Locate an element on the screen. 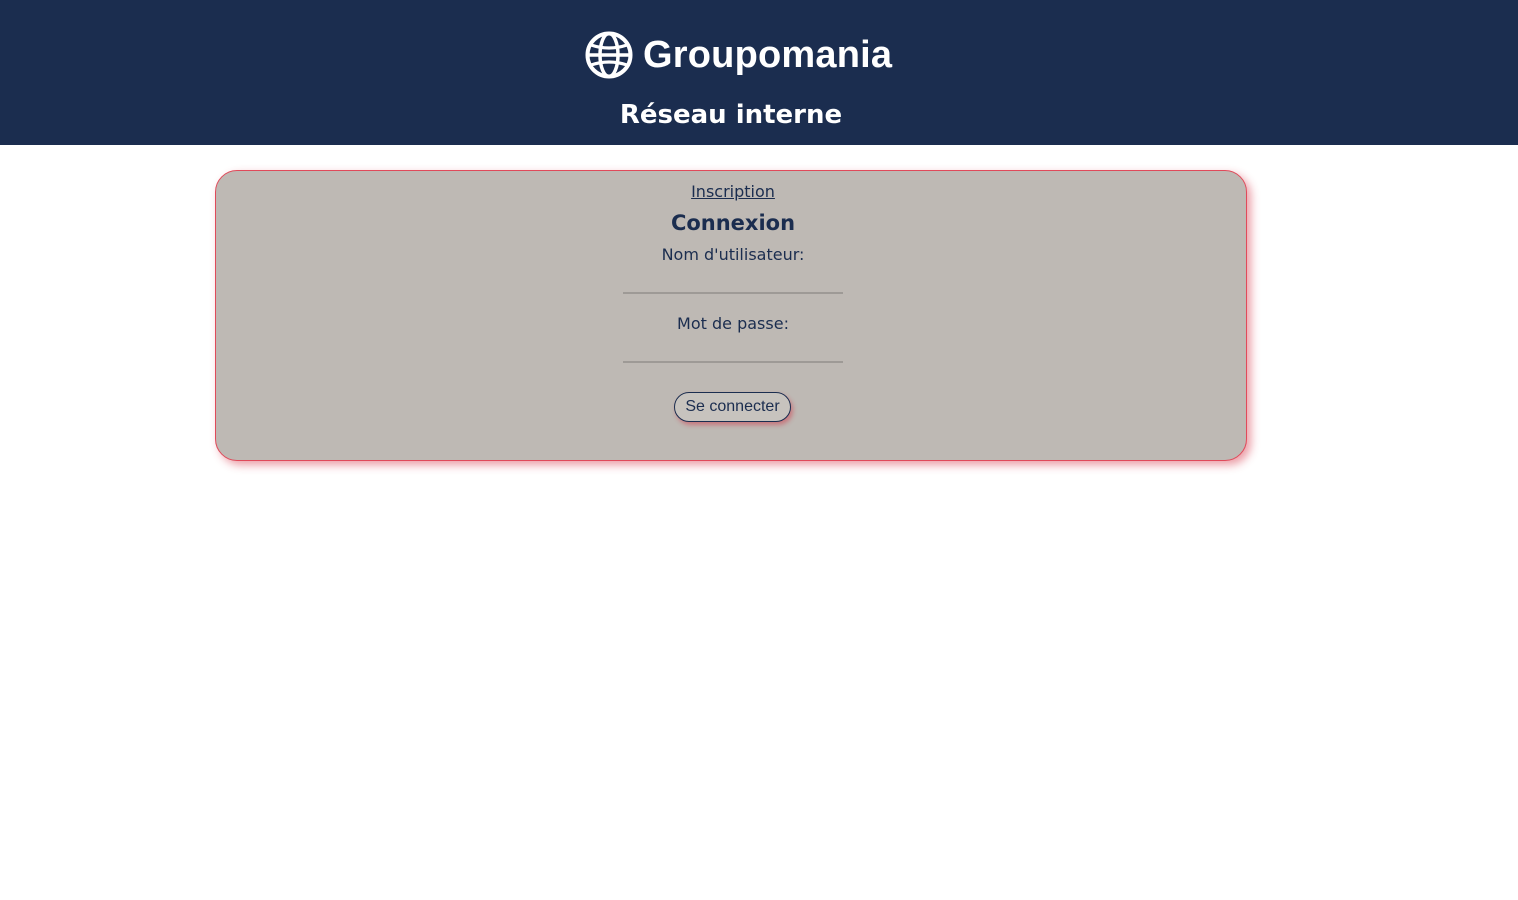 The image size is (1518, 900). signup-link: Inscription is located at coordinates (733, 192).